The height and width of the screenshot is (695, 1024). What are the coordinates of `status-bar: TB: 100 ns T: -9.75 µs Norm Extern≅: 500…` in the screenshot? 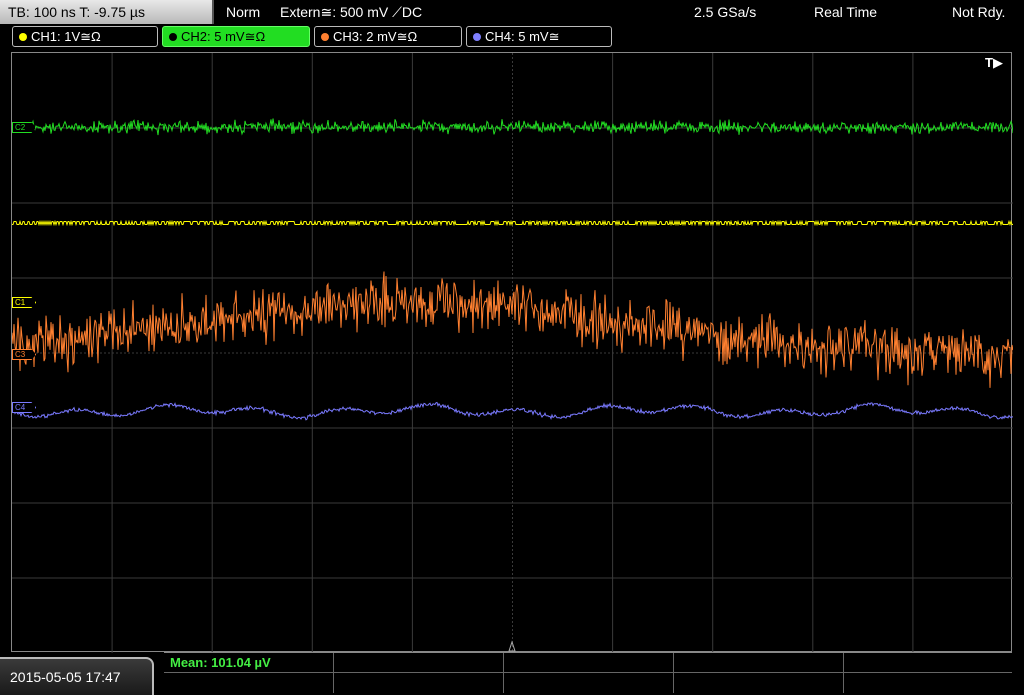 It's located at (512, 12).